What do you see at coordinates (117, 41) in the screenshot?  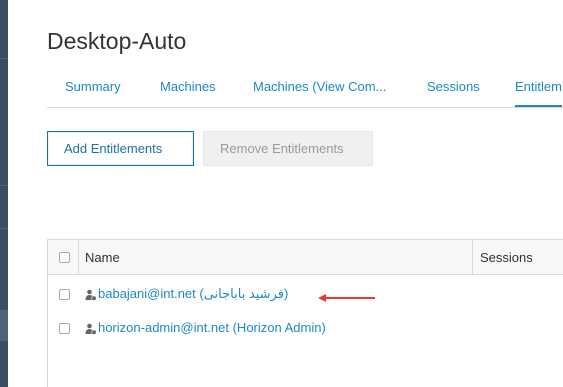 I see `page-title: Desktop-Auto` at bounding box center [117, 41].